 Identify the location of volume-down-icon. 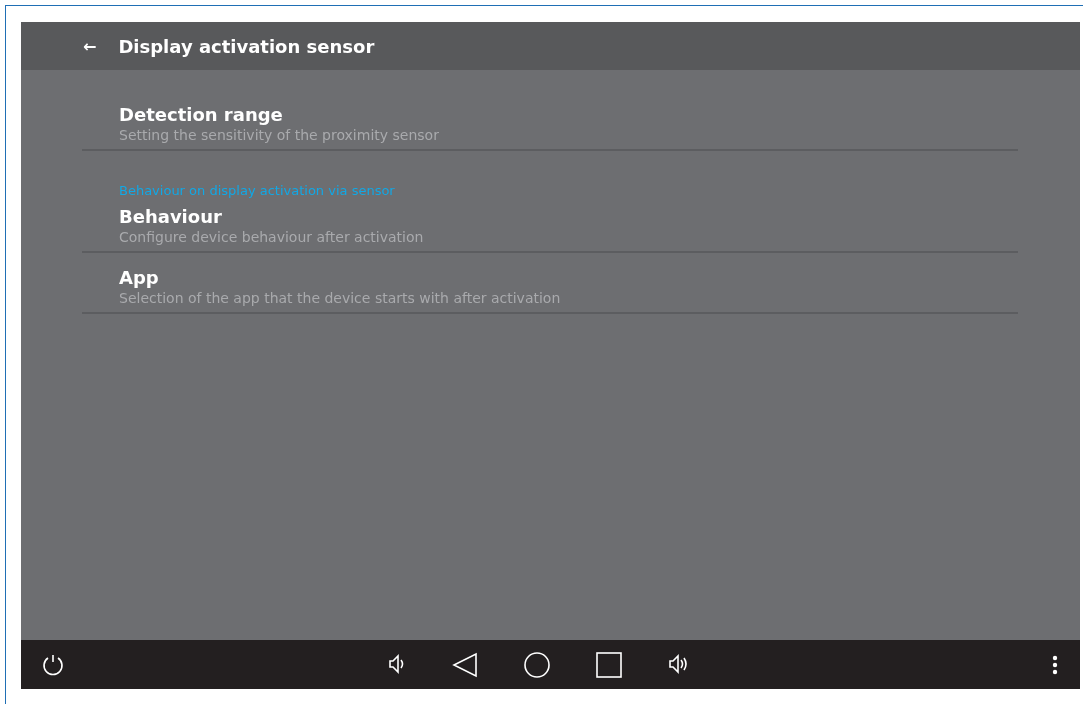
(397, 663).